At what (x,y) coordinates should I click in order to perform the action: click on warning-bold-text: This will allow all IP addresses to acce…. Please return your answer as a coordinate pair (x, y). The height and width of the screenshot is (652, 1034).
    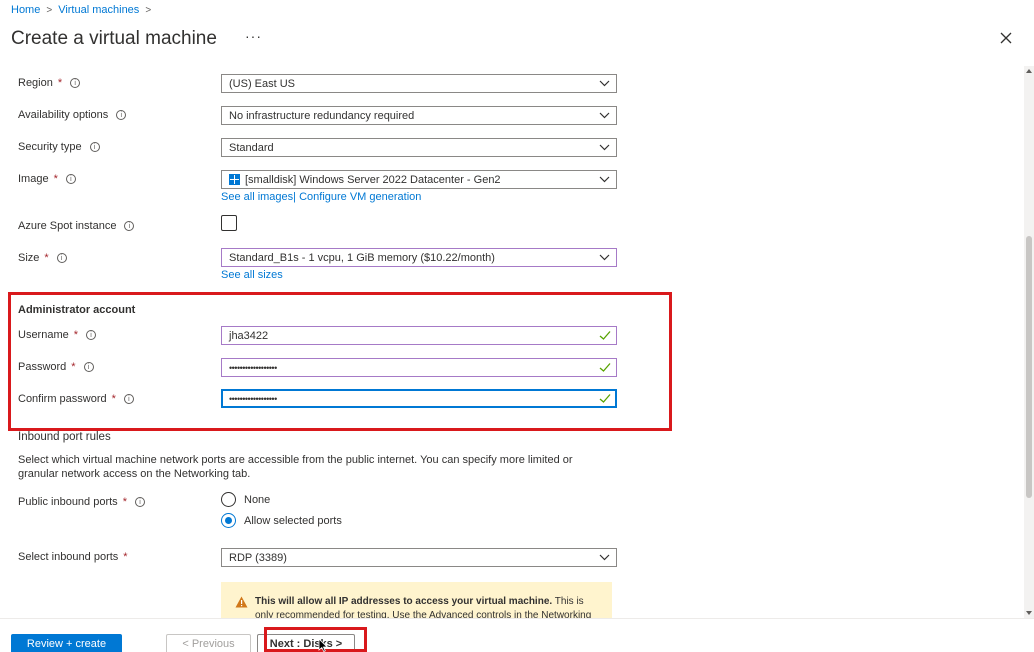
    Looking at the image, I should click on (404, 601).